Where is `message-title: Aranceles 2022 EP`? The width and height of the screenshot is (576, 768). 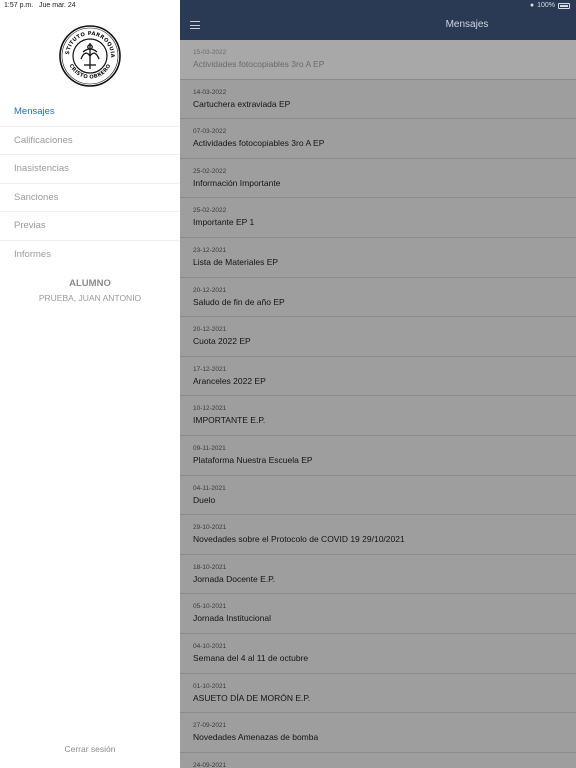 message-title: Aranceles 2022 EP is located at coordinates (229, 380).